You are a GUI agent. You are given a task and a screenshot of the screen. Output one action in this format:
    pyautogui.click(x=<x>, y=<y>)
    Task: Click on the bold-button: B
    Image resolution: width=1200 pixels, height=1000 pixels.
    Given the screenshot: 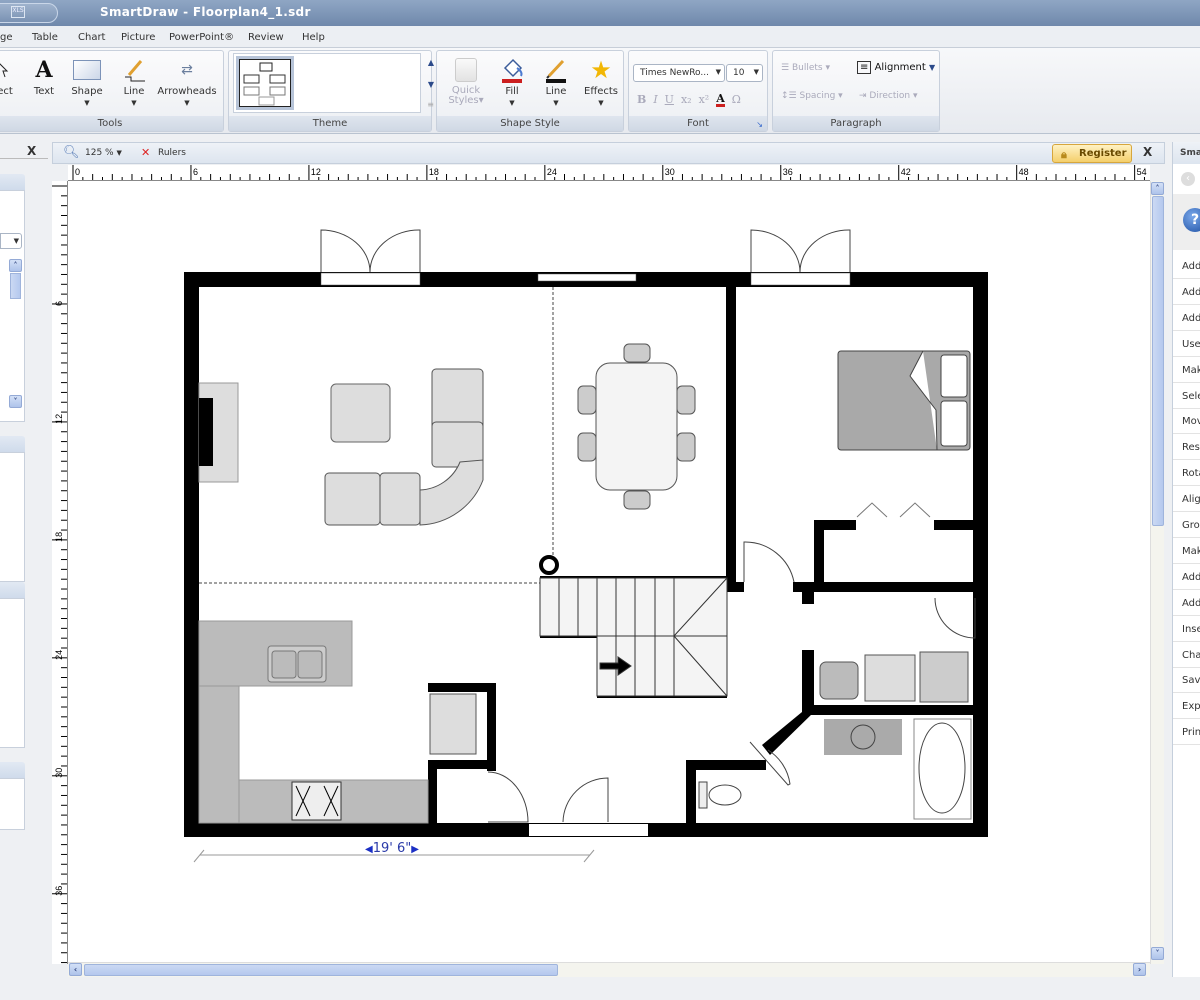 What is the action you would take?
    pyautogui.click(x=641, y=100)
    